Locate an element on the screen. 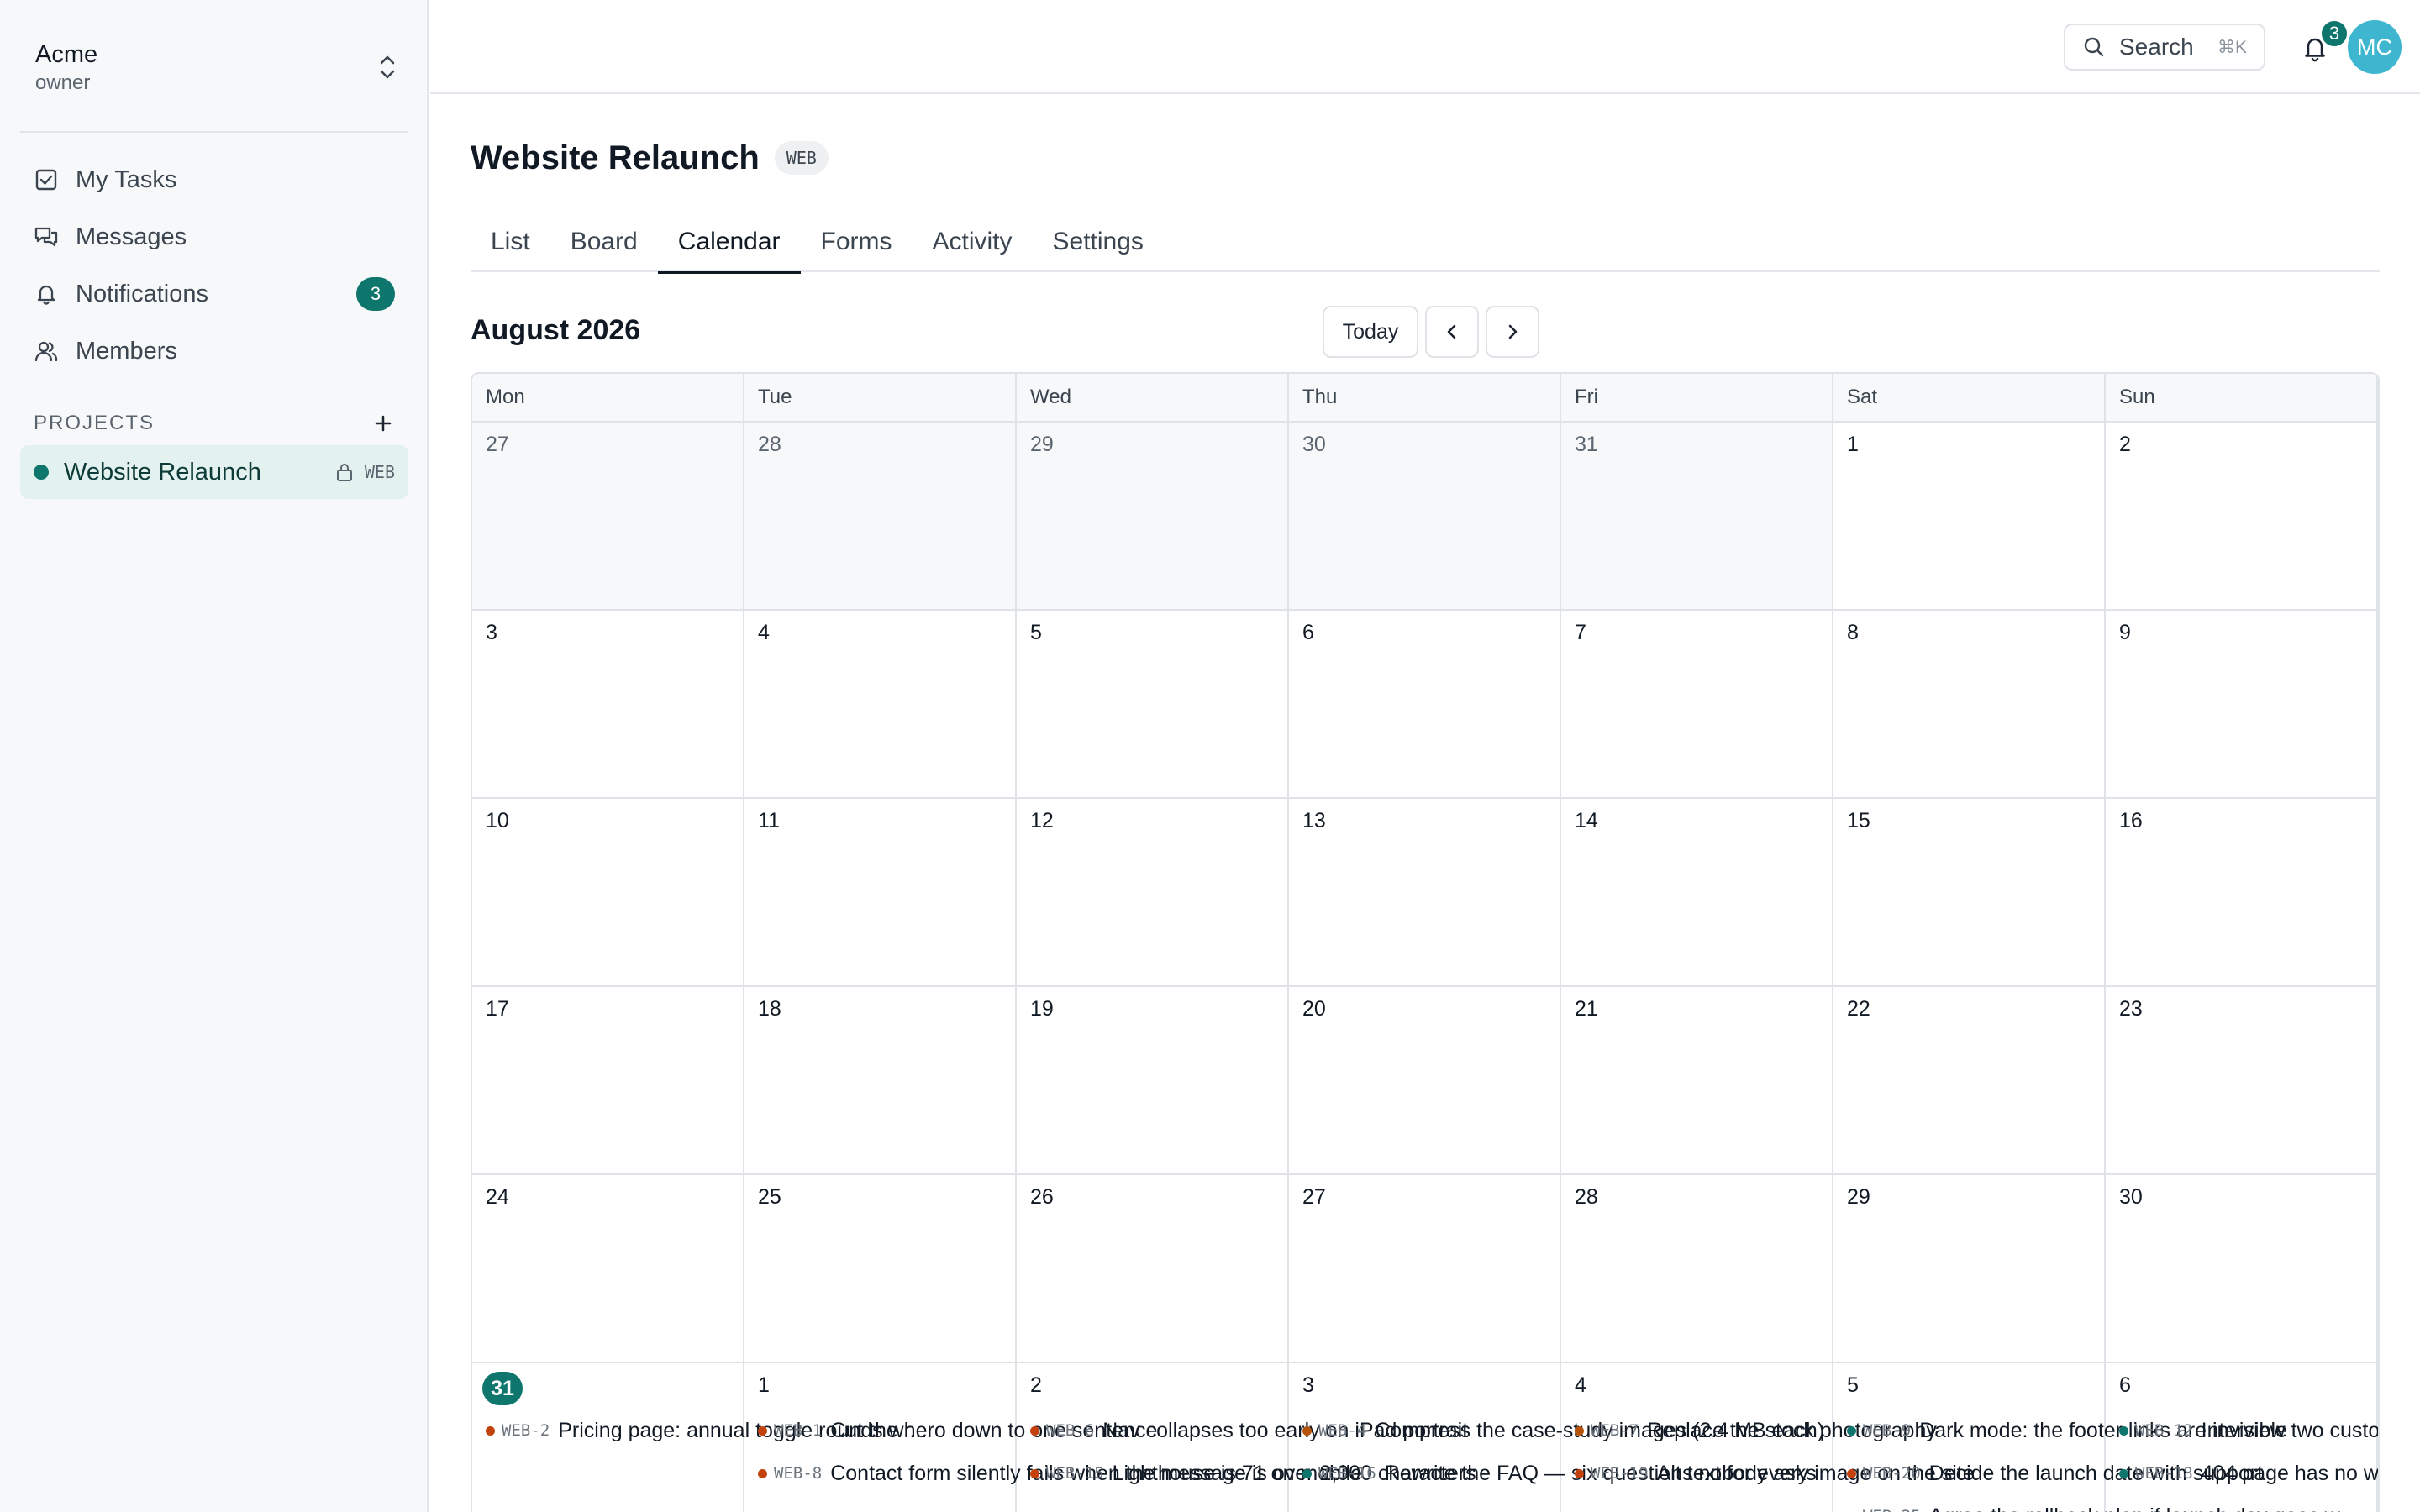 This screenshot has width=2420, height=1512. event-key: WEB-6 is located at coordinates (1071, 1430).